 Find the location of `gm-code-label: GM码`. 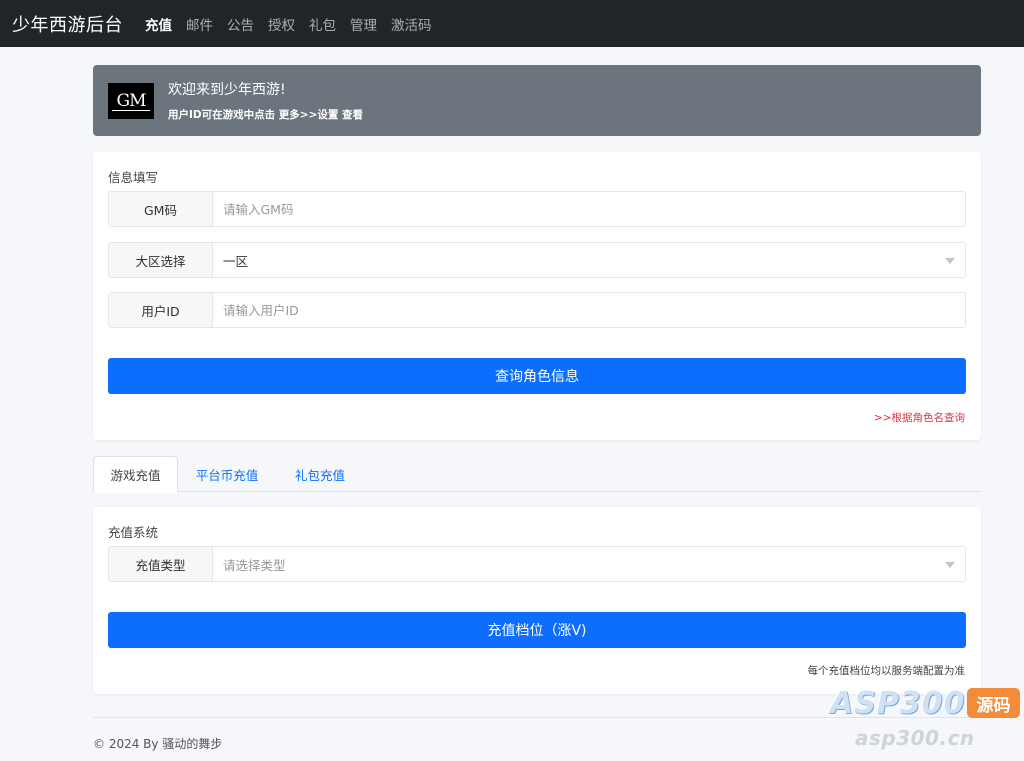

gm-code-label: GM码 is located at coordinates (161, 209).